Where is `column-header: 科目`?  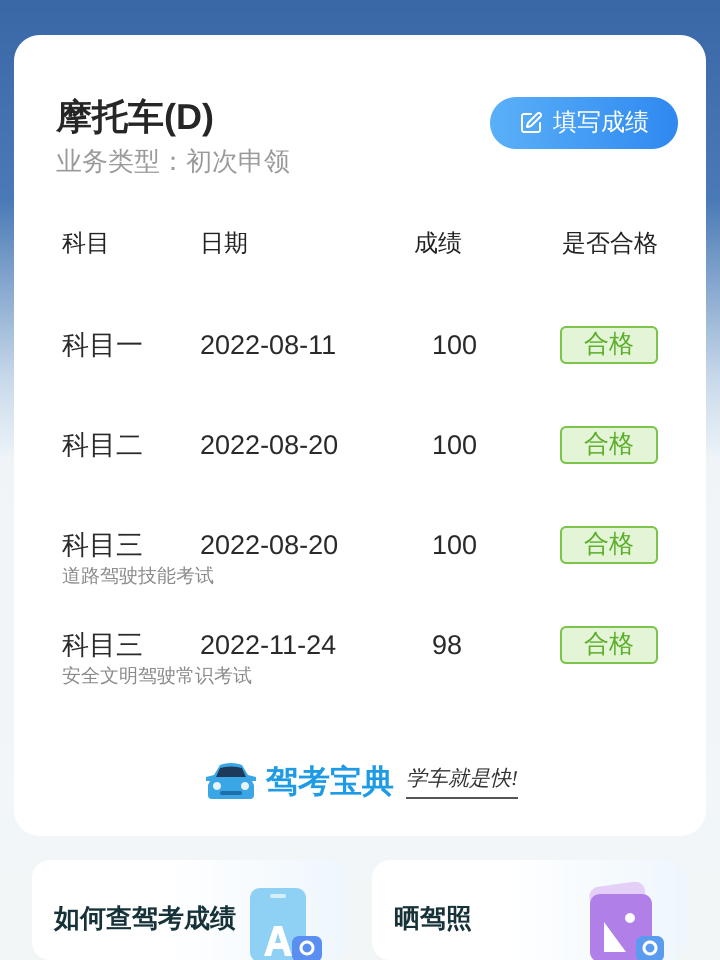 column-header: 科目 is located at coordinates (86, 244).